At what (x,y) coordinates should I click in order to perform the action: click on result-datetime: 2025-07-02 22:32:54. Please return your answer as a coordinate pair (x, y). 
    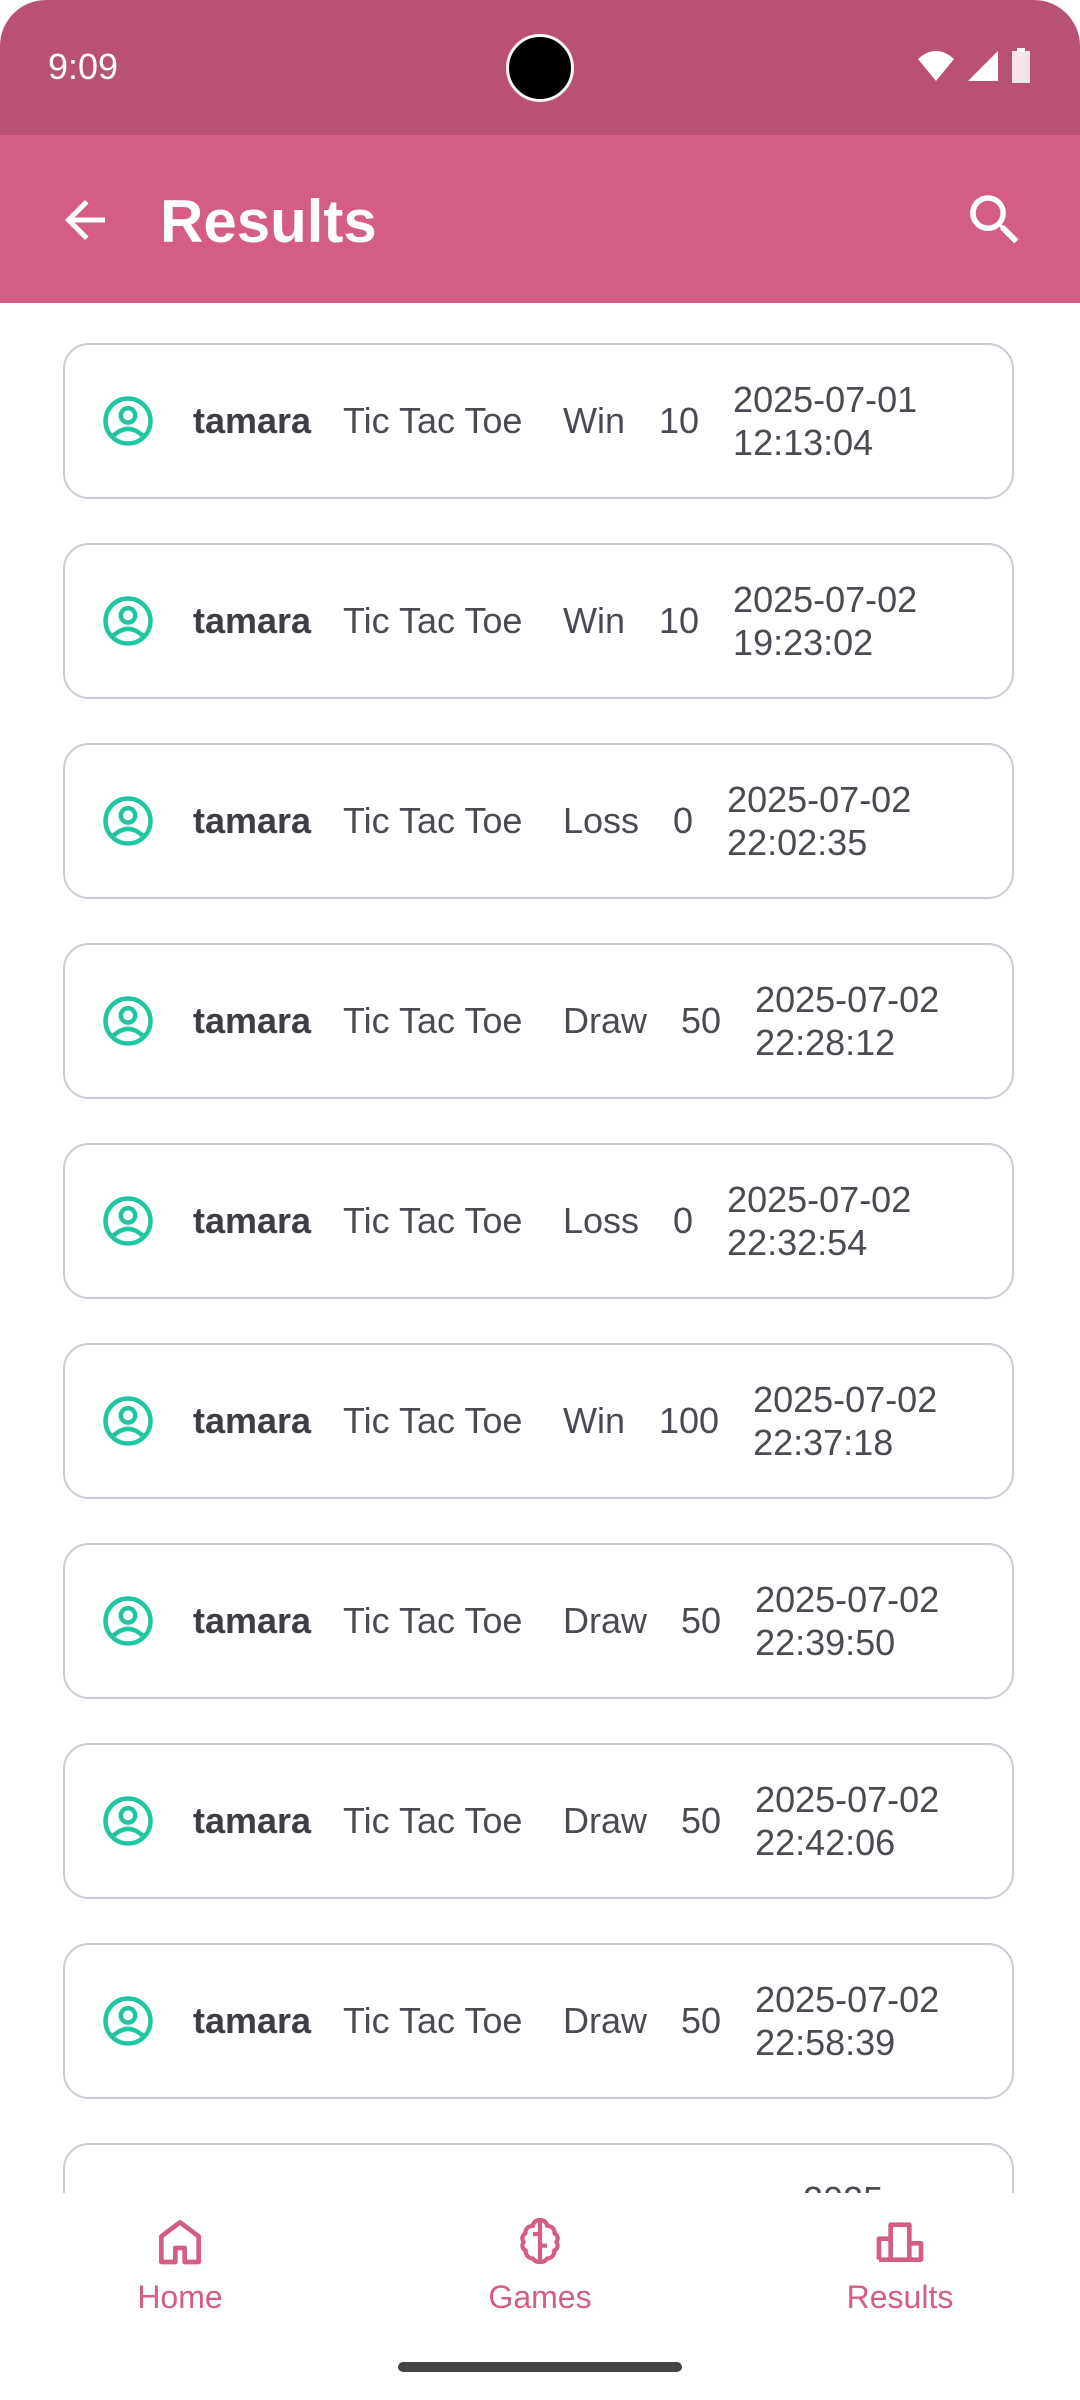
    Looking at the image, I should click on (819, 1221).